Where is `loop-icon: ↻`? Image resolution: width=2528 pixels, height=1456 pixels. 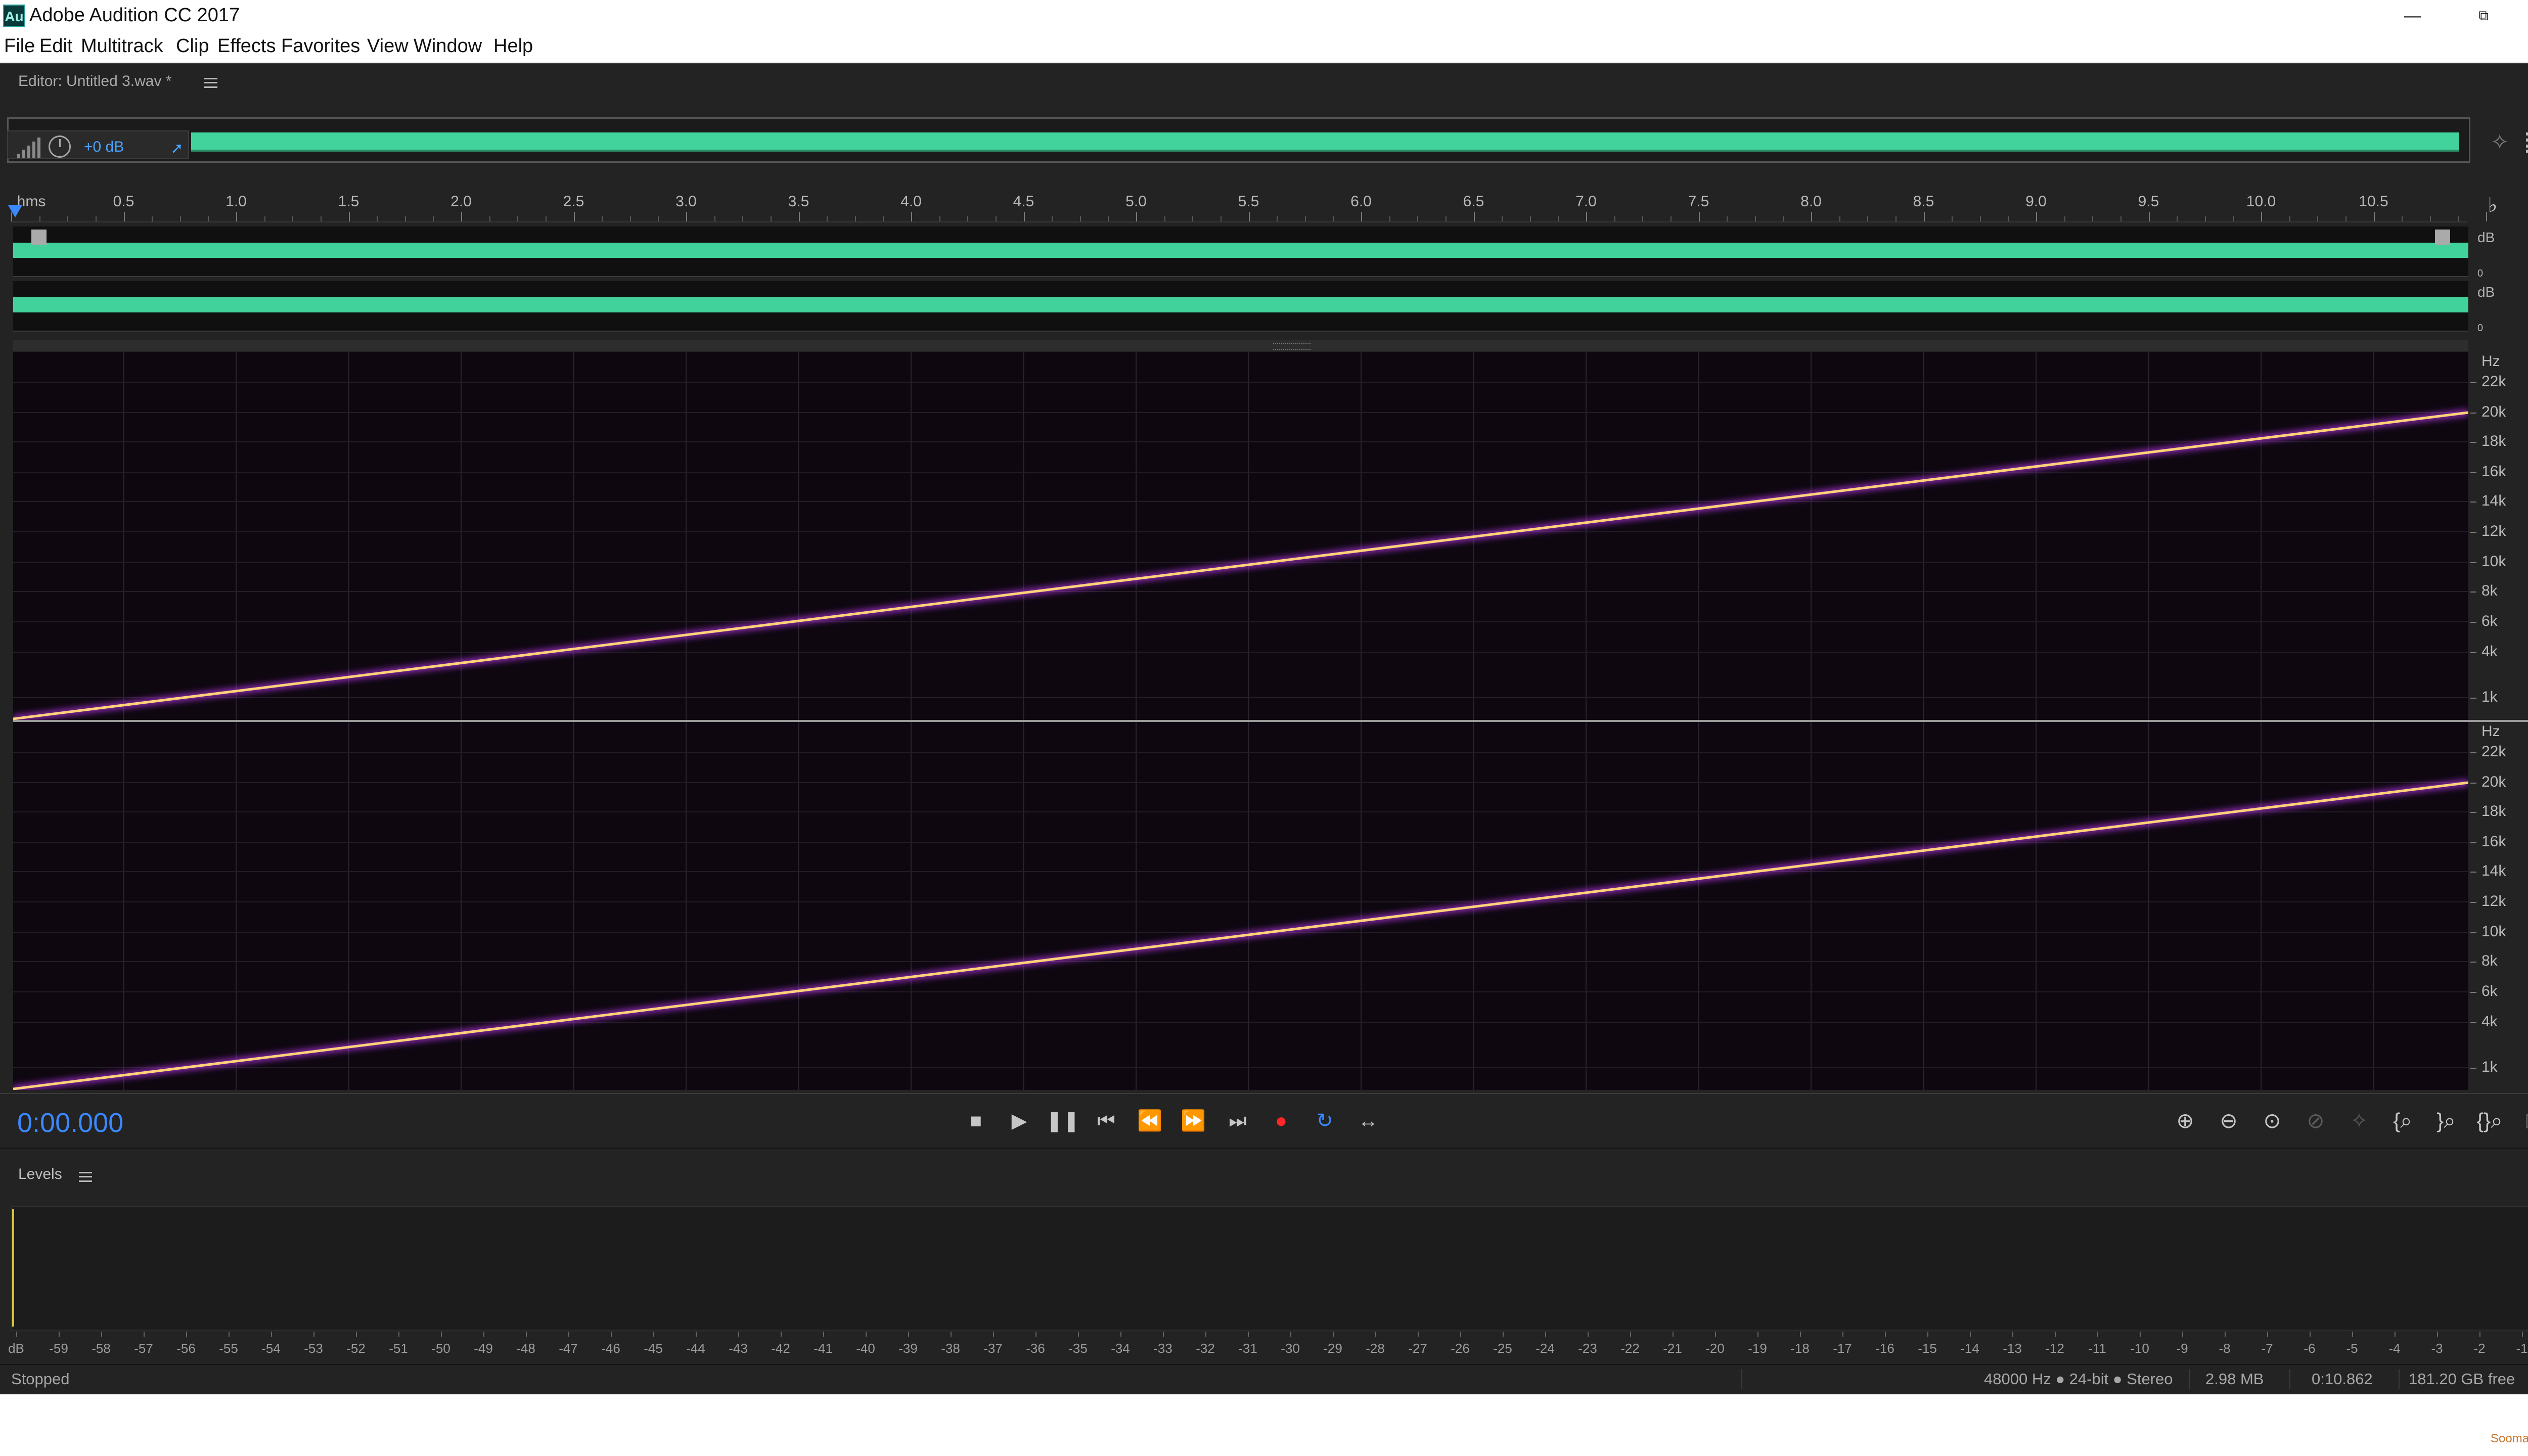
loop-icon: ↻ is located at coordinates (1324, 1120).